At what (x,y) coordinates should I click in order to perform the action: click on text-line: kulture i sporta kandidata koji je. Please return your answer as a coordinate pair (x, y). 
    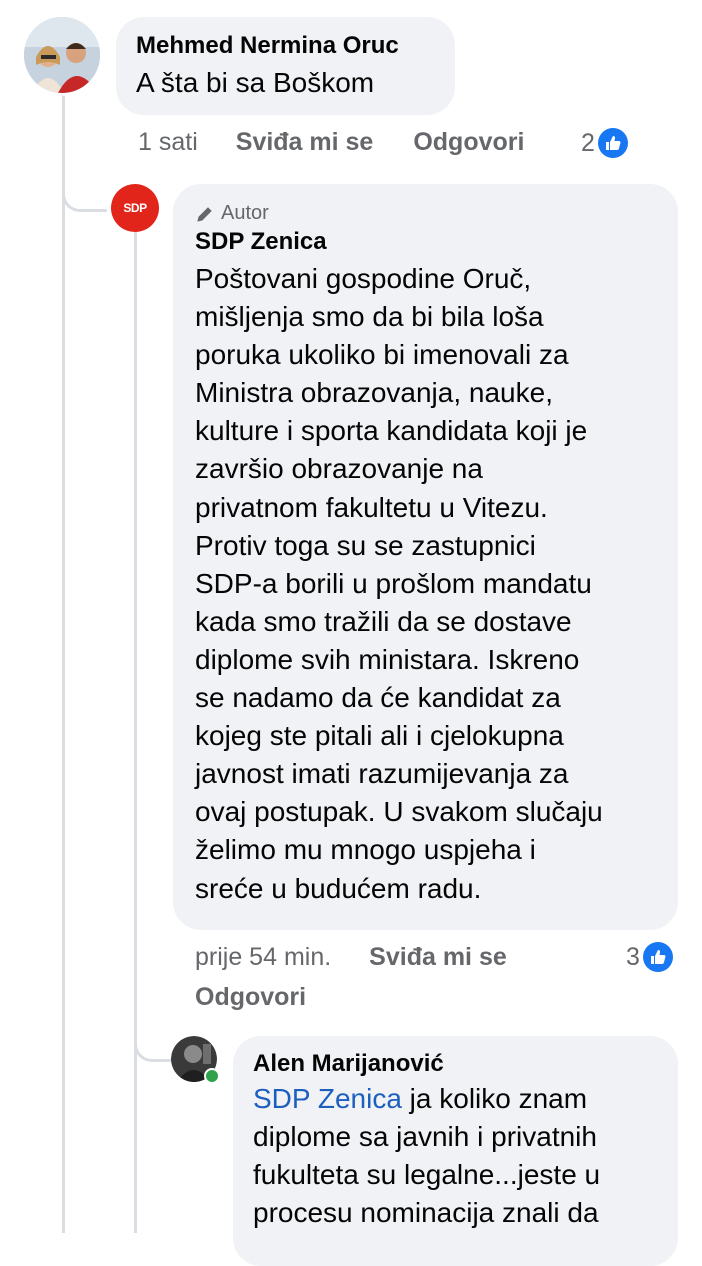
    Looking at the image, I should click on (391, 431).